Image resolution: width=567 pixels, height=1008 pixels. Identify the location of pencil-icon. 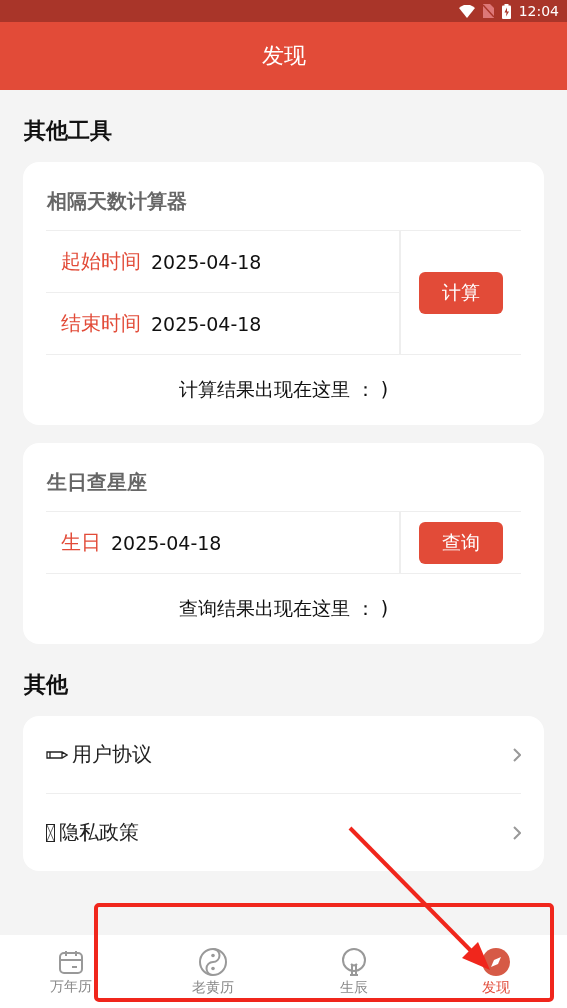
(57, 754).